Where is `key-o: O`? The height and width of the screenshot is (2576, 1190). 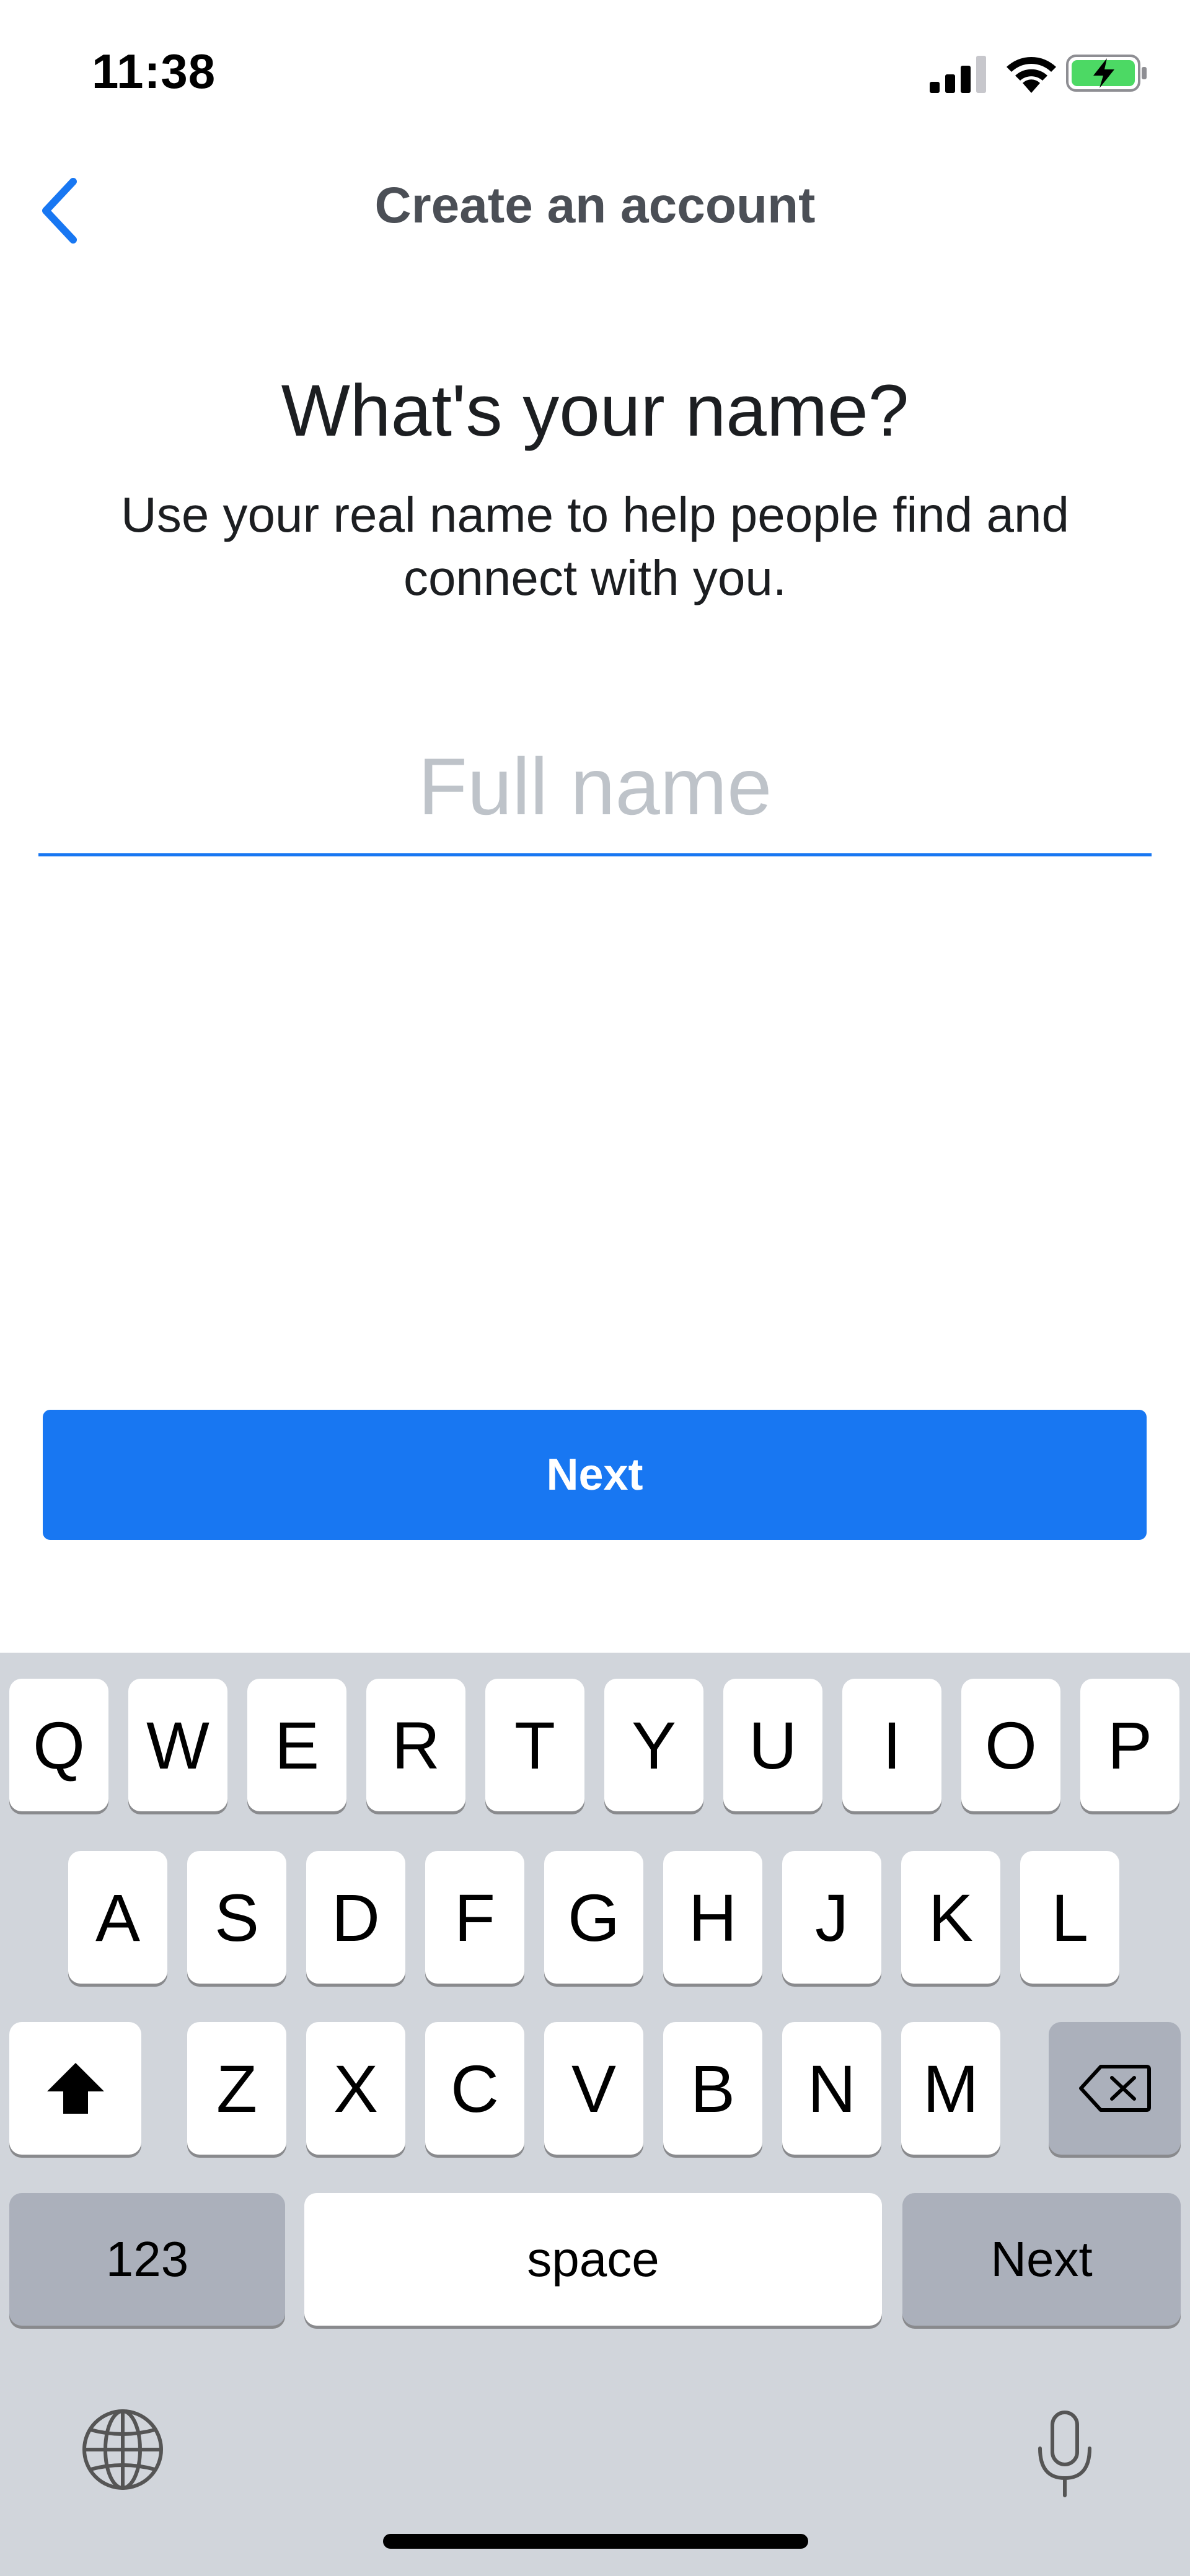 key-o: O is located at coordinates (1010, 1745).